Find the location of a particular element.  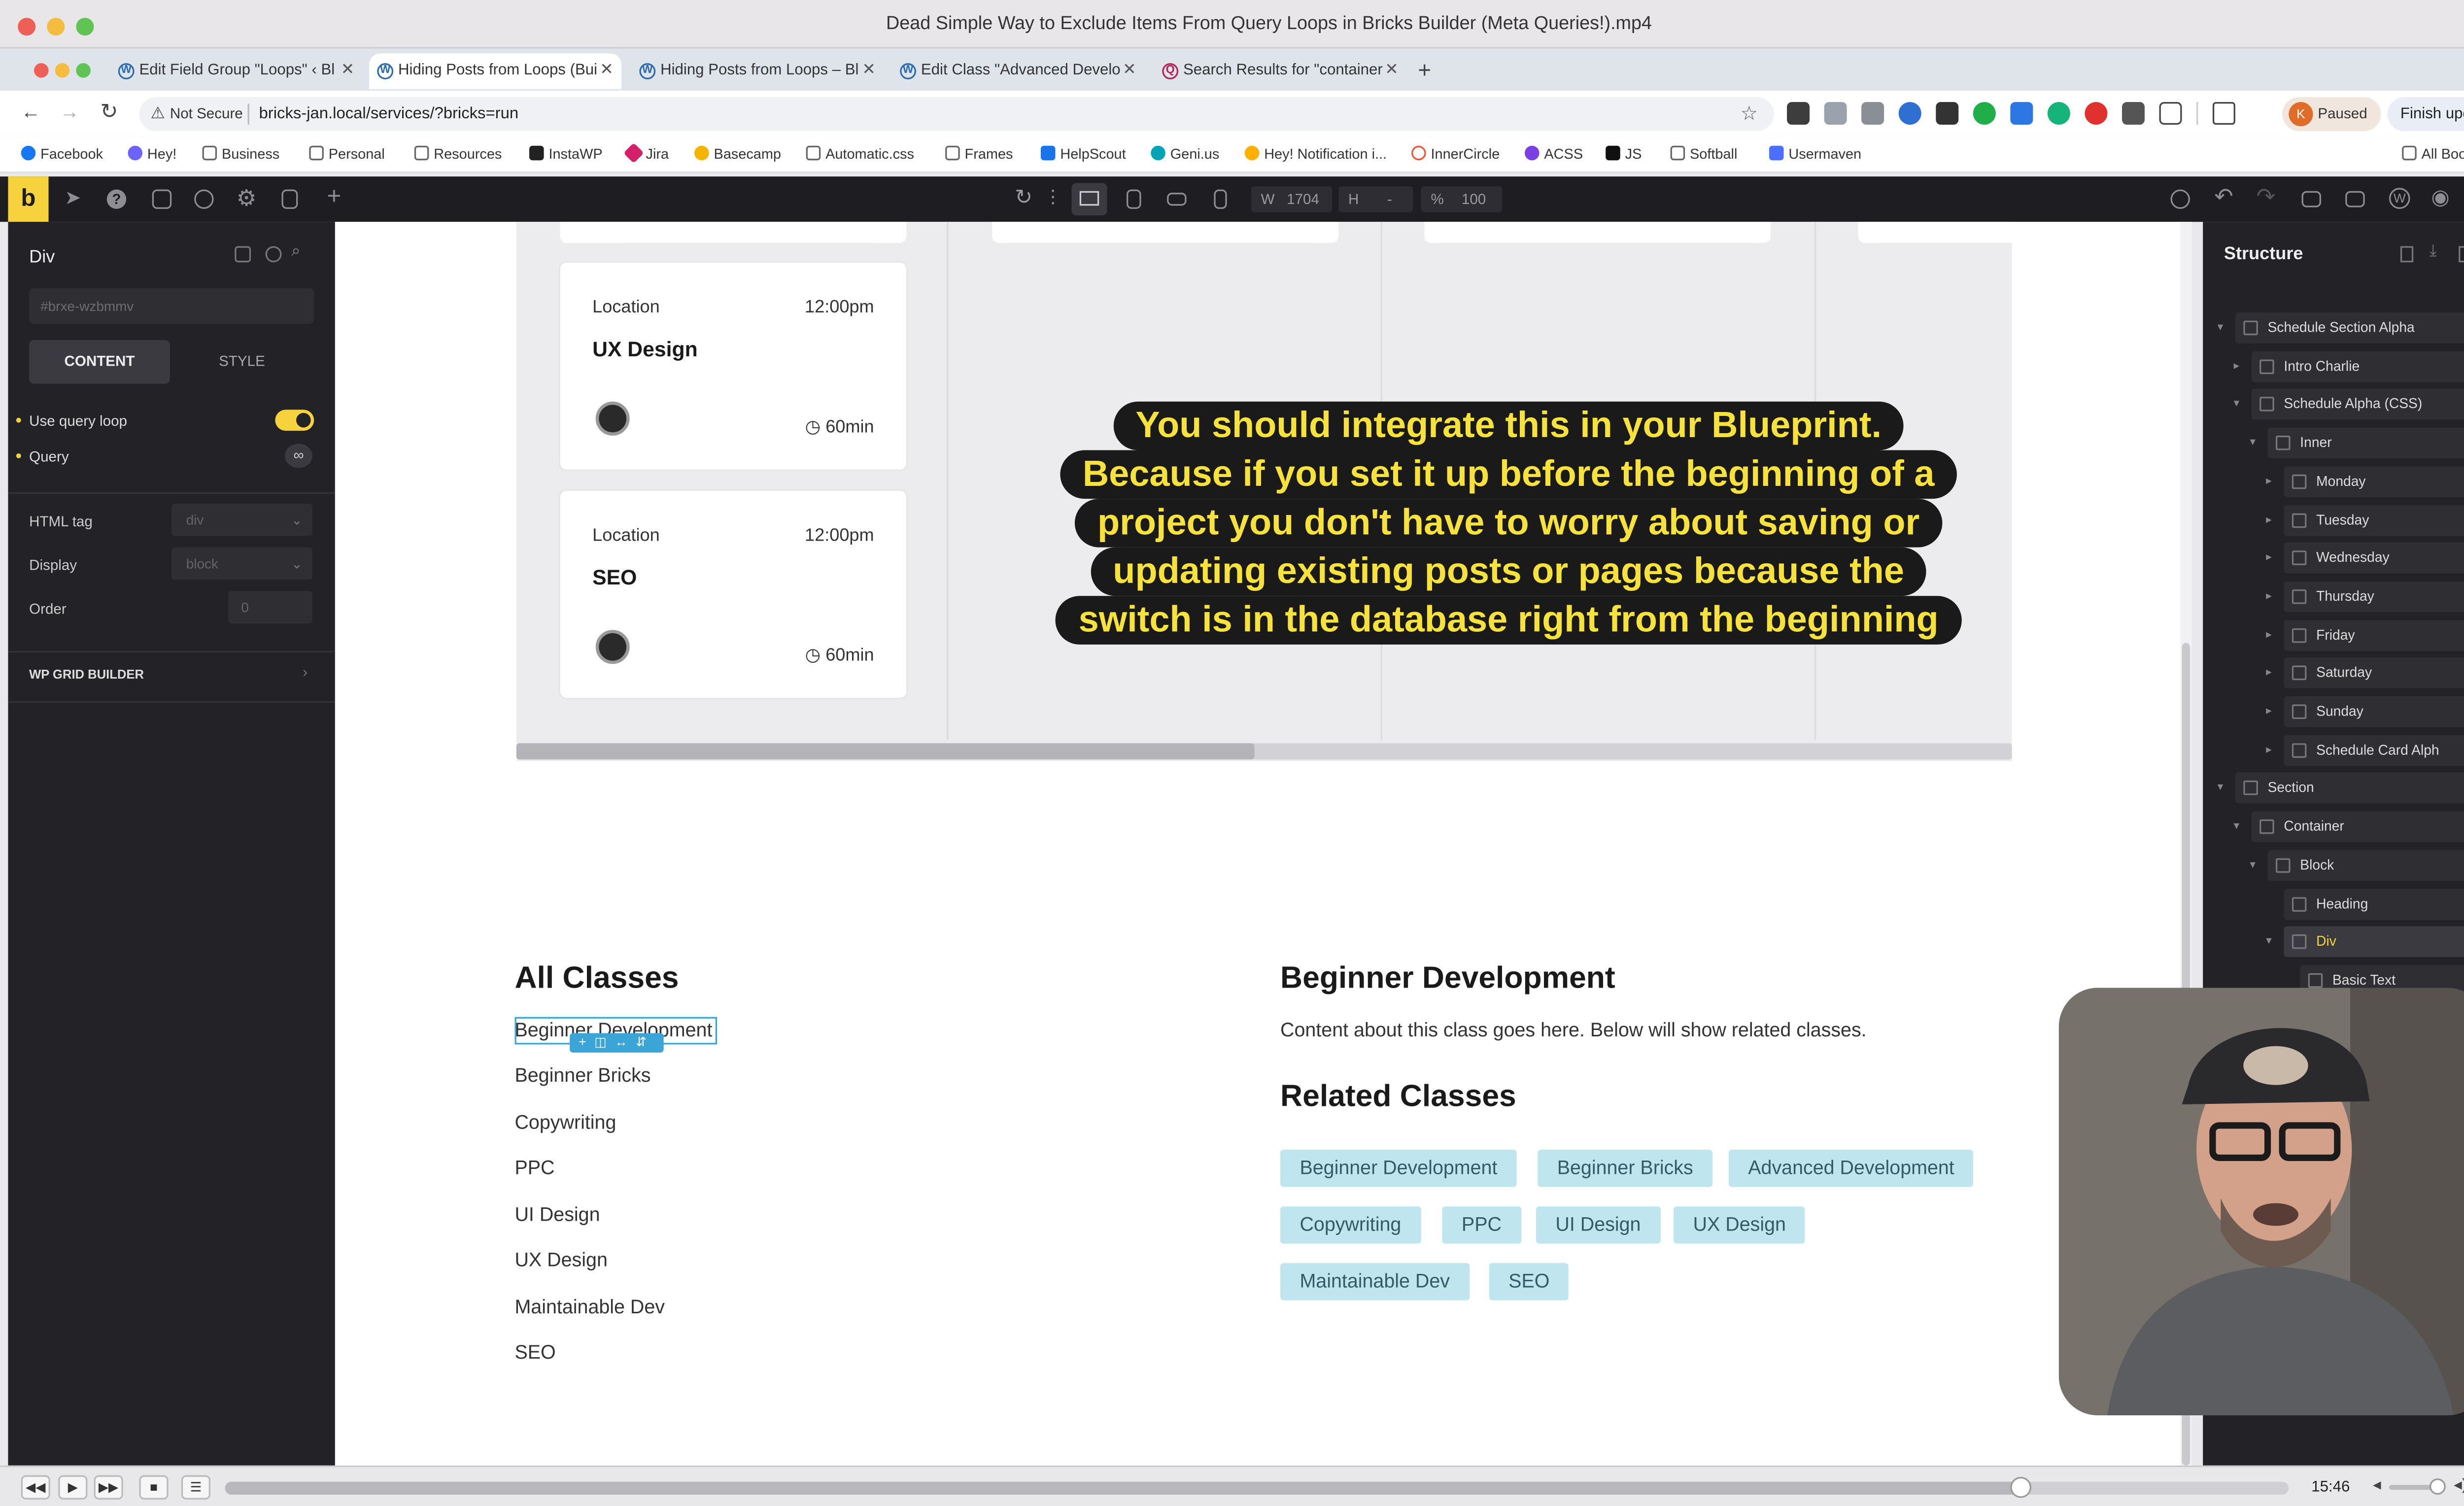

tablet-portrait-icon is located at coordinates (1134, 199).